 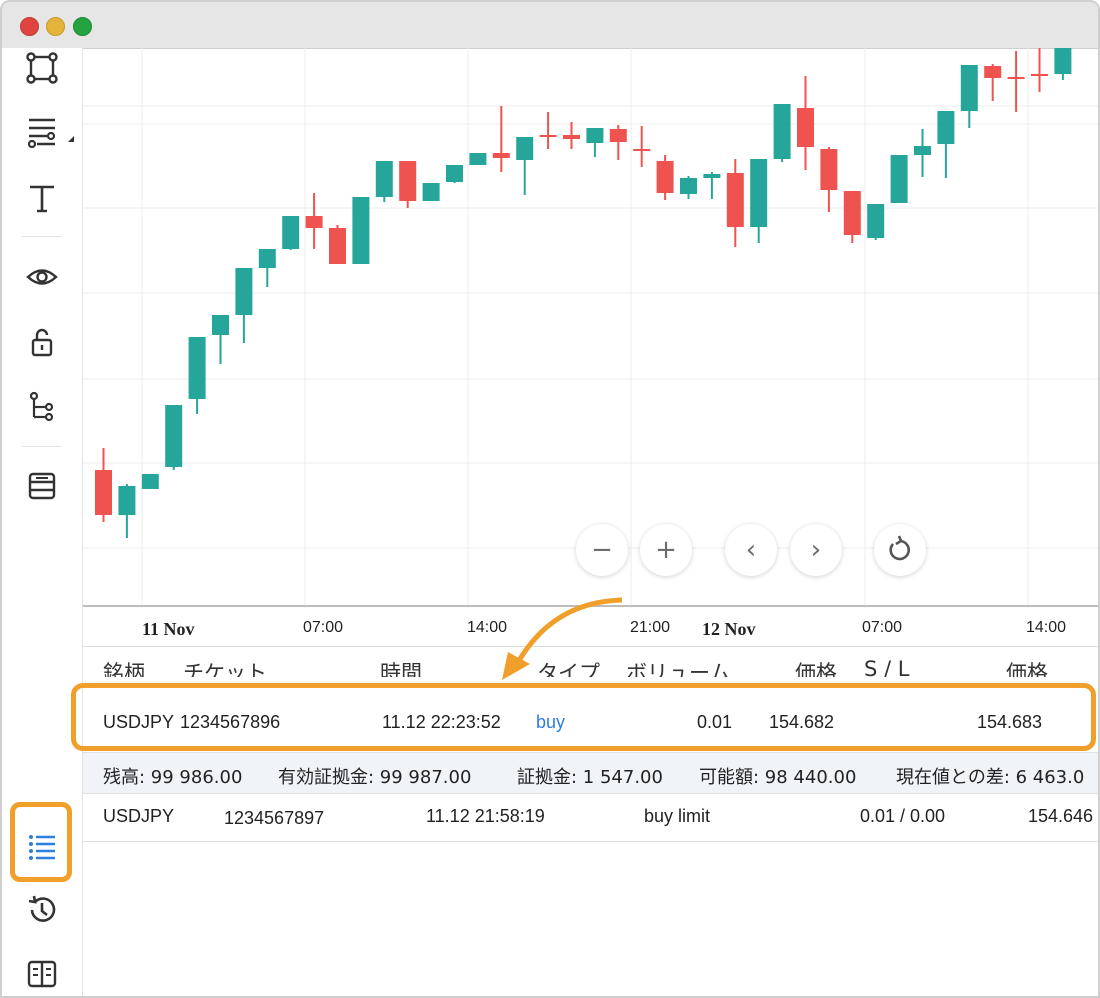 I want to click on reset-chart-button, so click(x=900, y=550).